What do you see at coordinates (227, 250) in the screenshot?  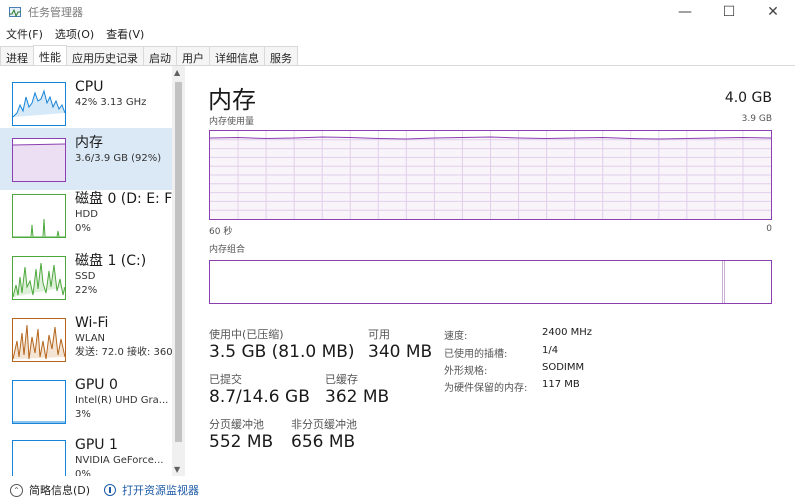 I see `composition-label: 内存组合` at bounding box center [227, 250].